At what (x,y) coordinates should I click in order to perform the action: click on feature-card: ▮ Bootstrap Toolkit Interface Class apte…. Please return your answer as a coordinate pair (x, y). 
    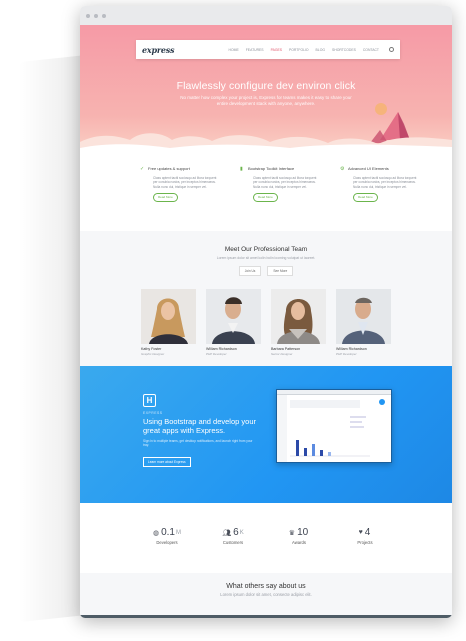
    Looking at the image, I should click on (279, 198).